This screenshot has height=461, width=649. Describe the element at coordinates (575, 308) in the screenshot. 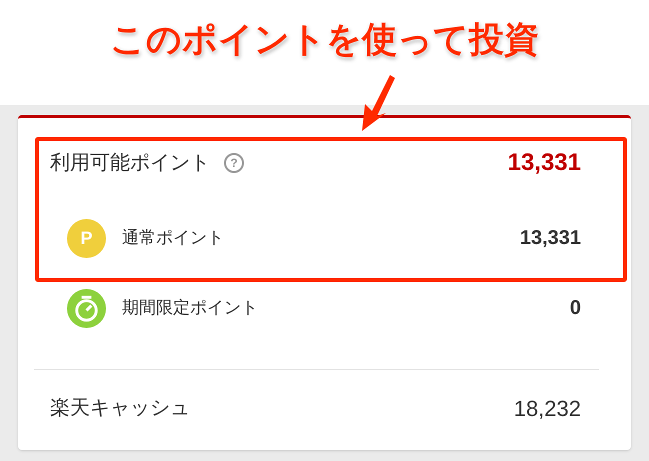

I see `point-type-value: 0` at that location.